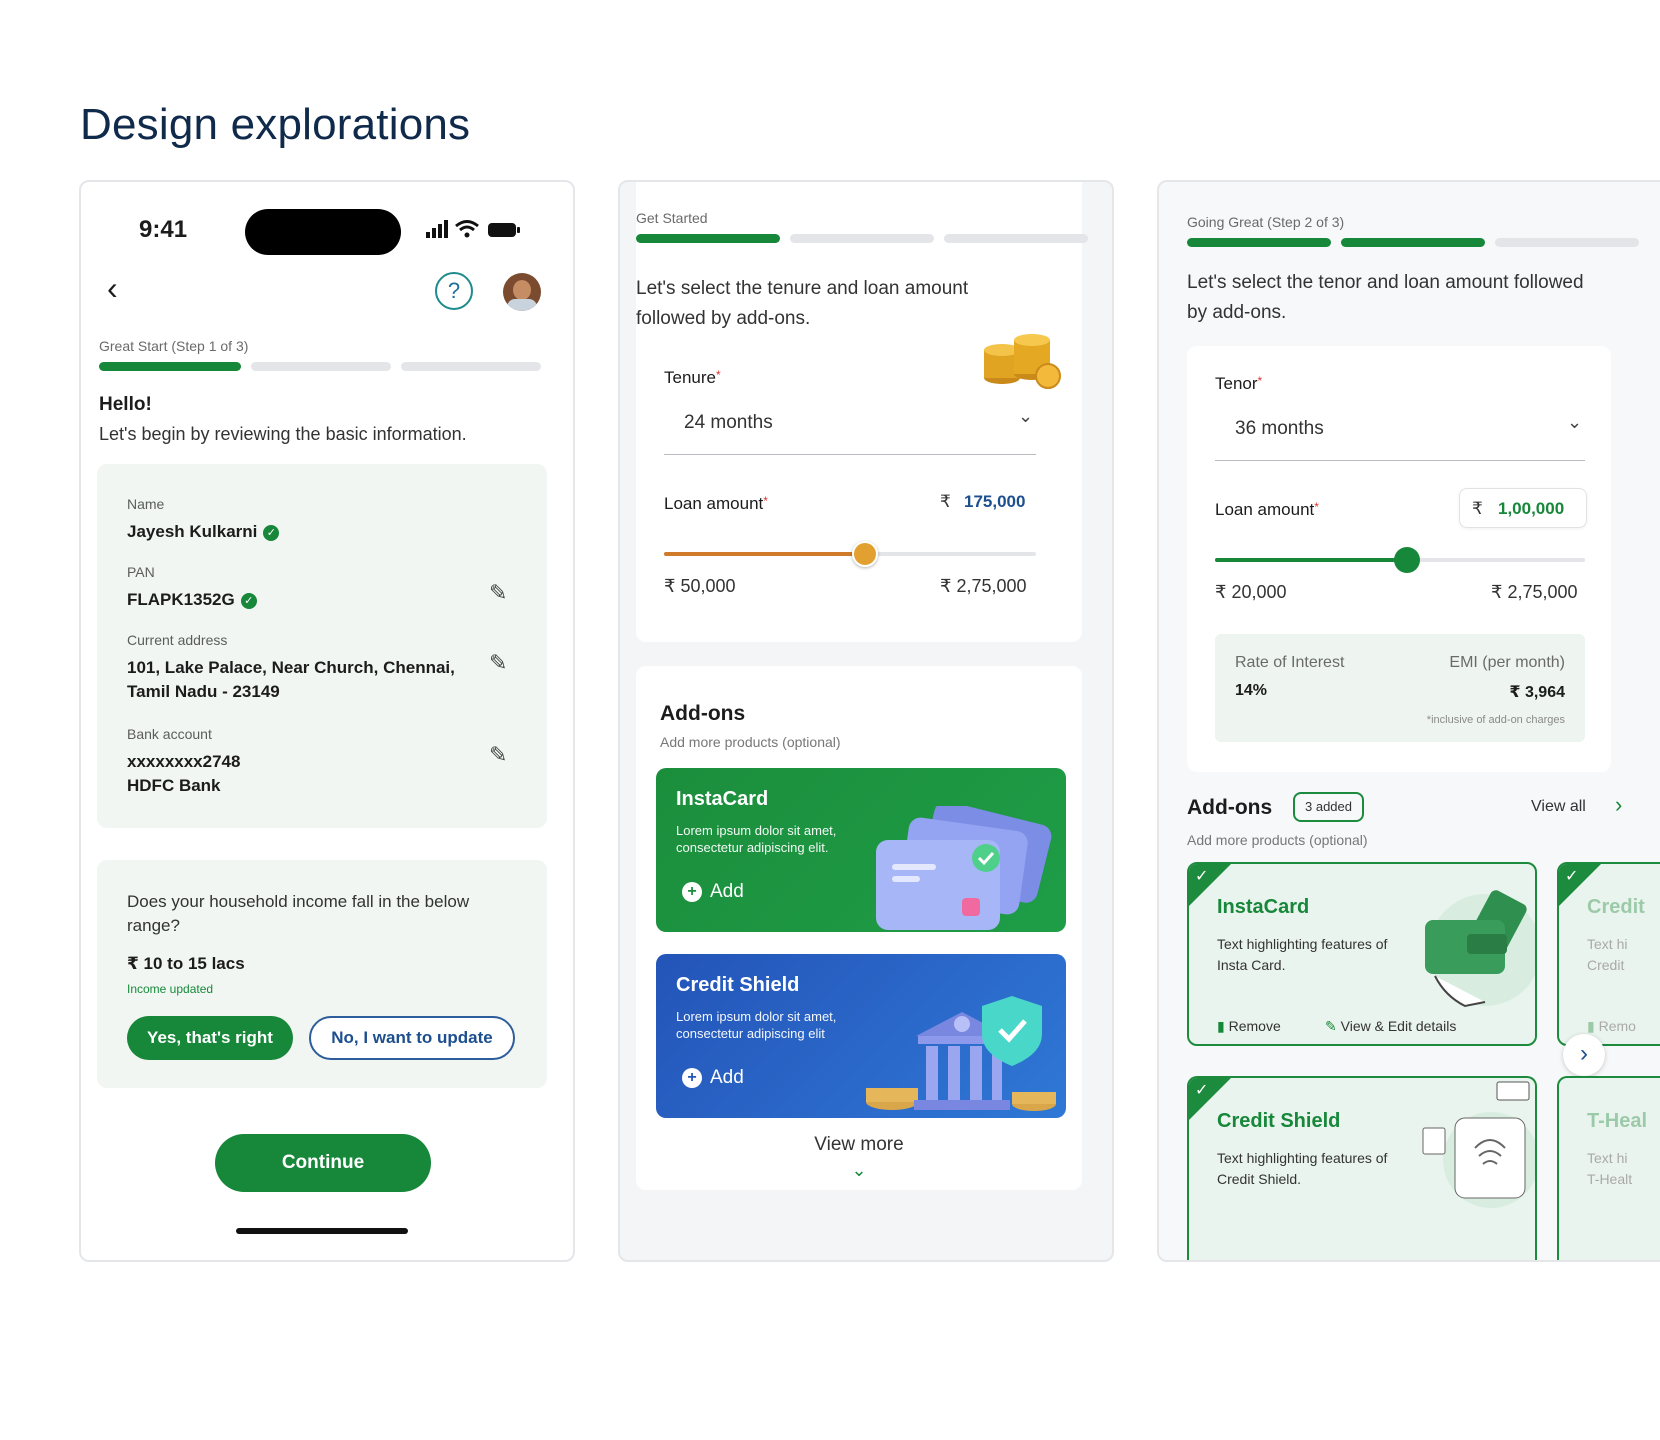 The height and width of the screenshot is (1440, 1660). What do you see at coordinates (153, 925) in the screenshot?
I see `income-question-2: range?` at bounding box center [153, 925].